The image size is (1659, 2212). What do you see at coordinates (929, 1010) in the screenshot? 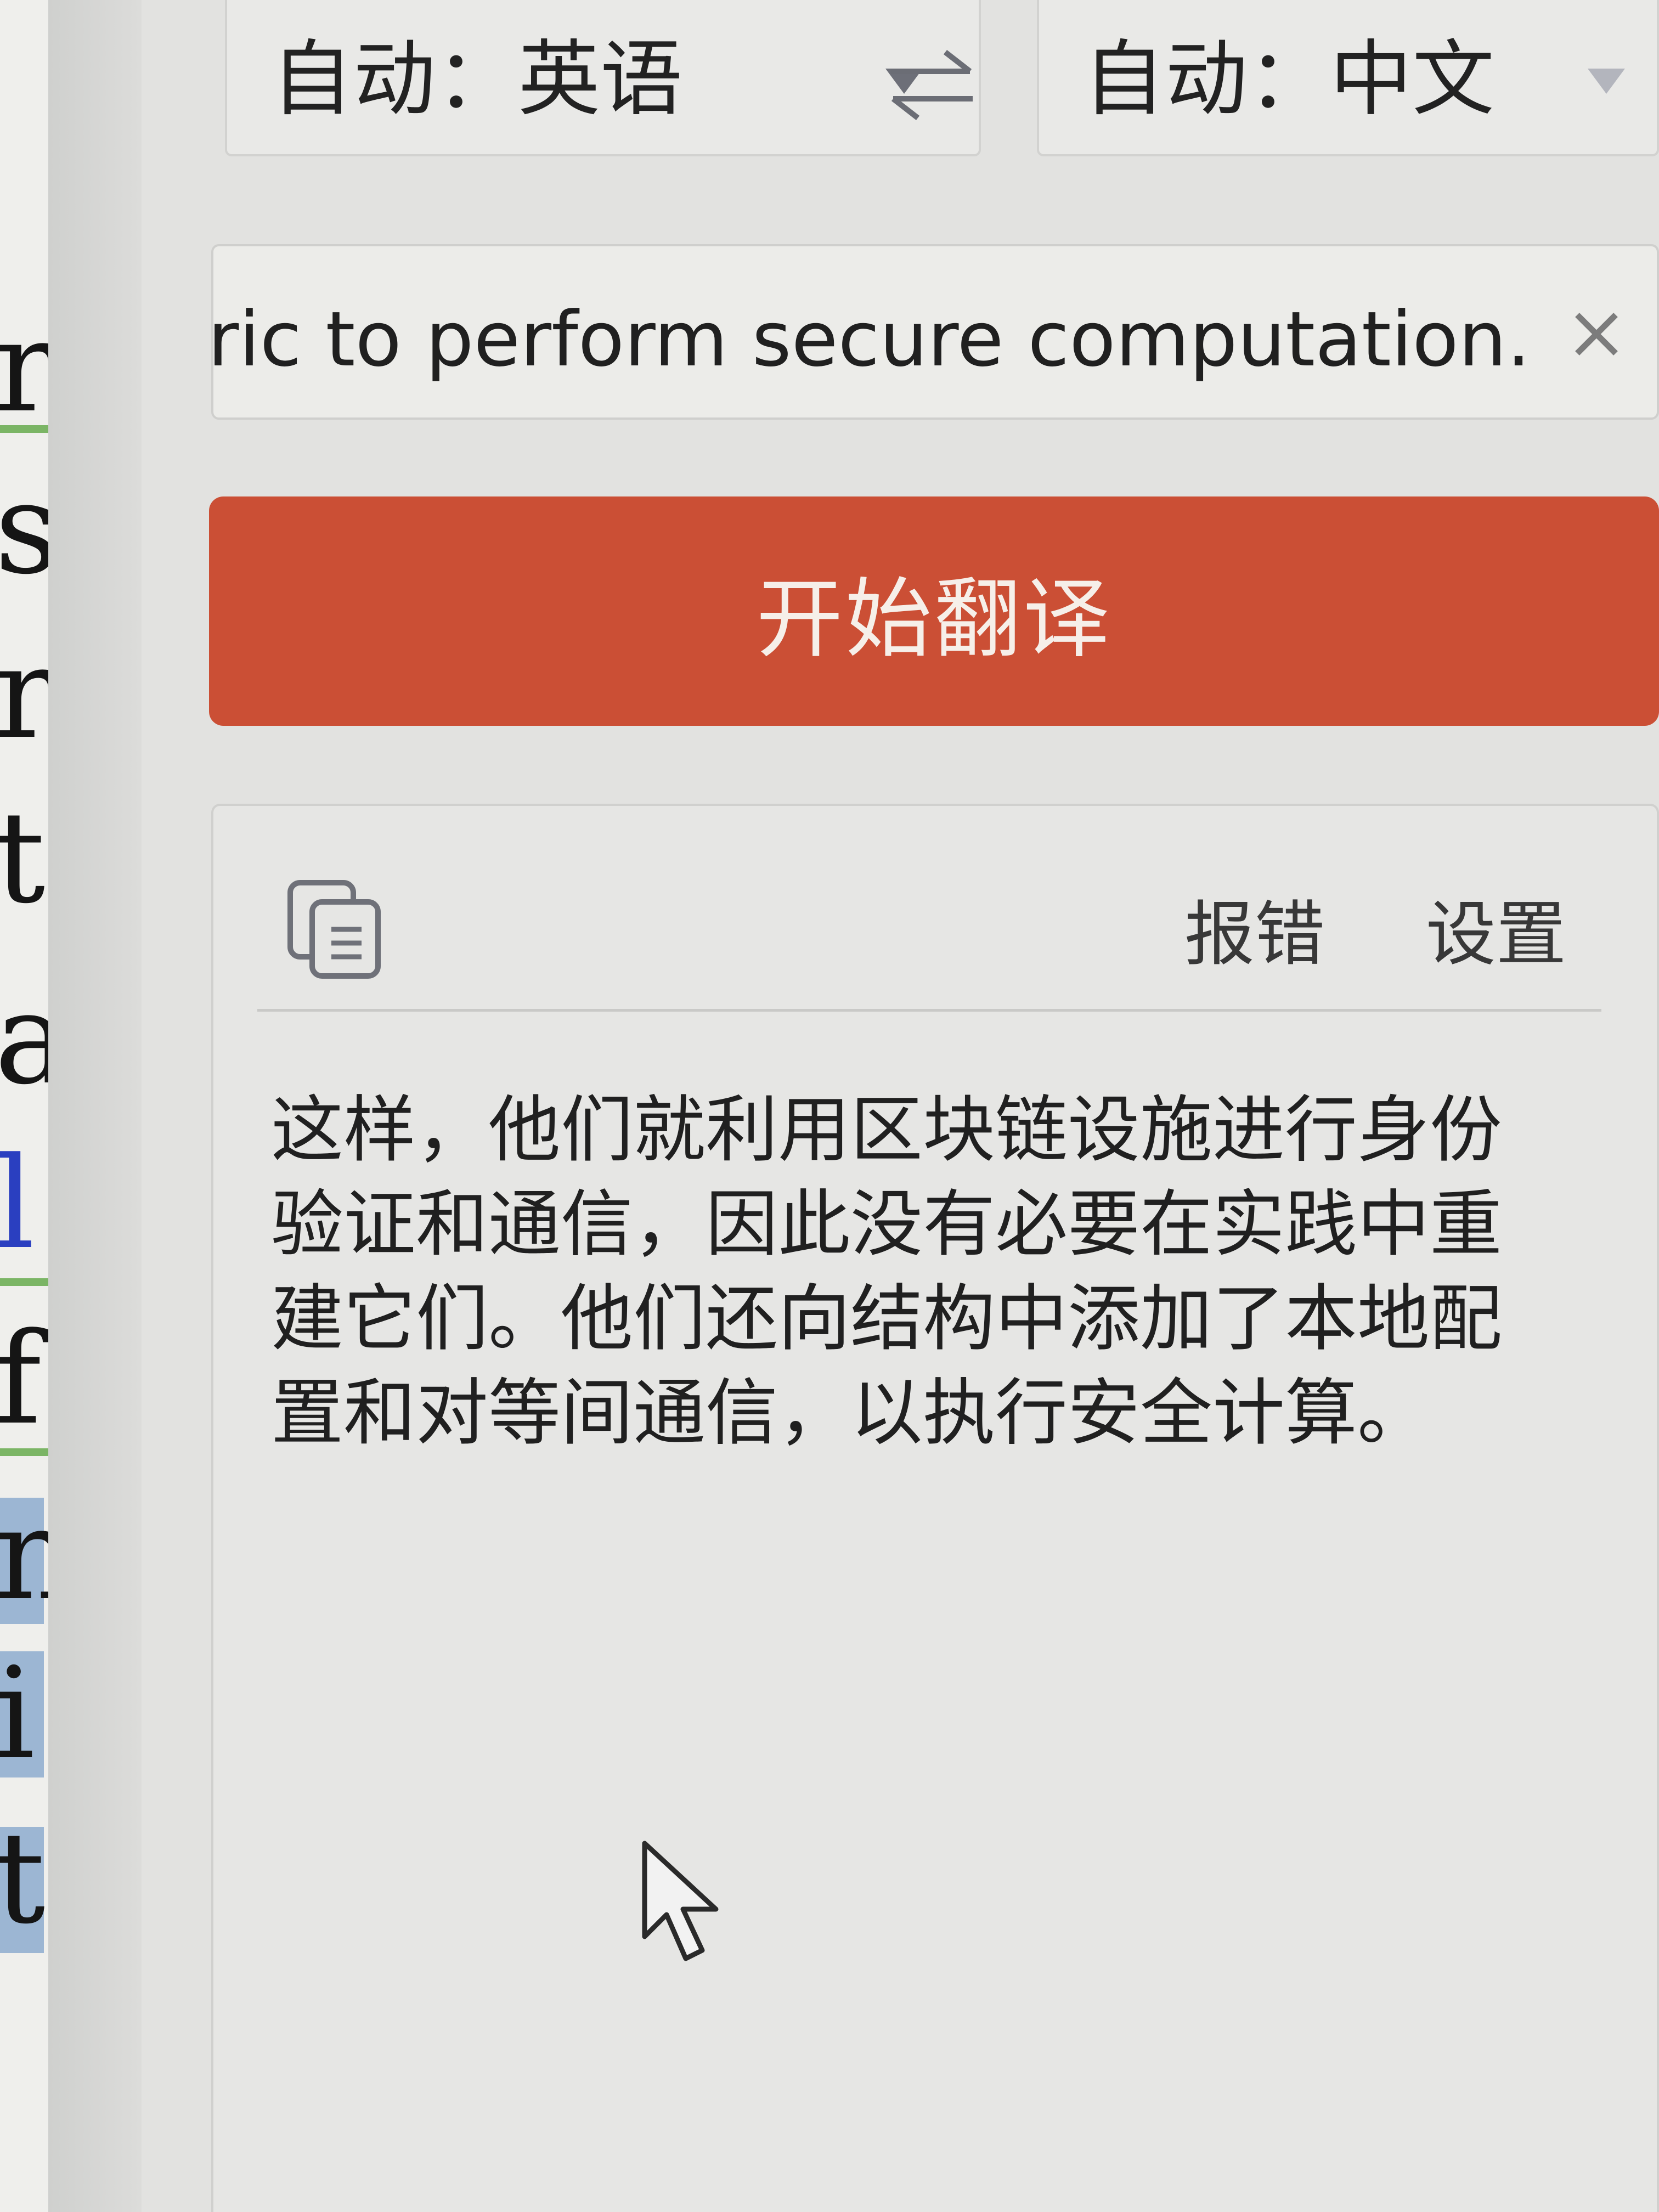
I see `result-toolbar-separator` at bounding box center [929, 1010].